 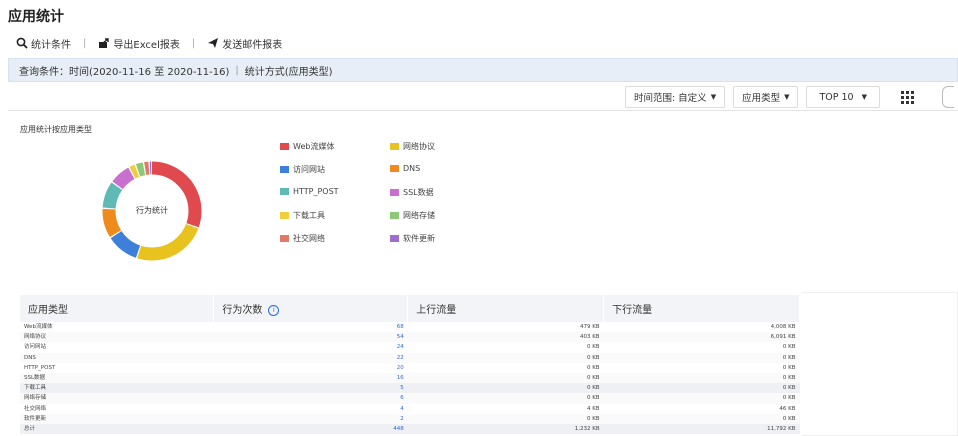 What do you see at coordinates (311, 347) in the screenshot?
I see `cell-count: 24` at bounding box center [311, 347].